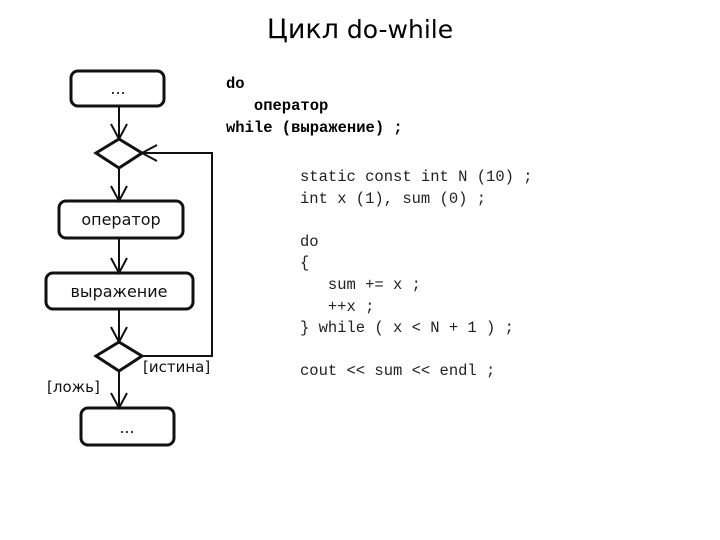 This screenshot has height=540, width=720. What do you see at coordinates (393, 198) in the screenshot?
I see `code-line: int x (1), sum (0) ;` at bounding box center [393, 198].